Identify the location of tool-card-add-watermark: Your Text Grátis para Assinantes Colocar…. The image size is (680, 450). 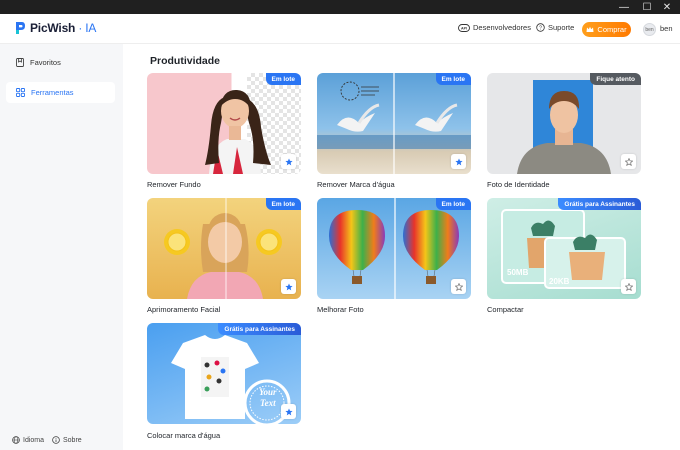
(224, 384).